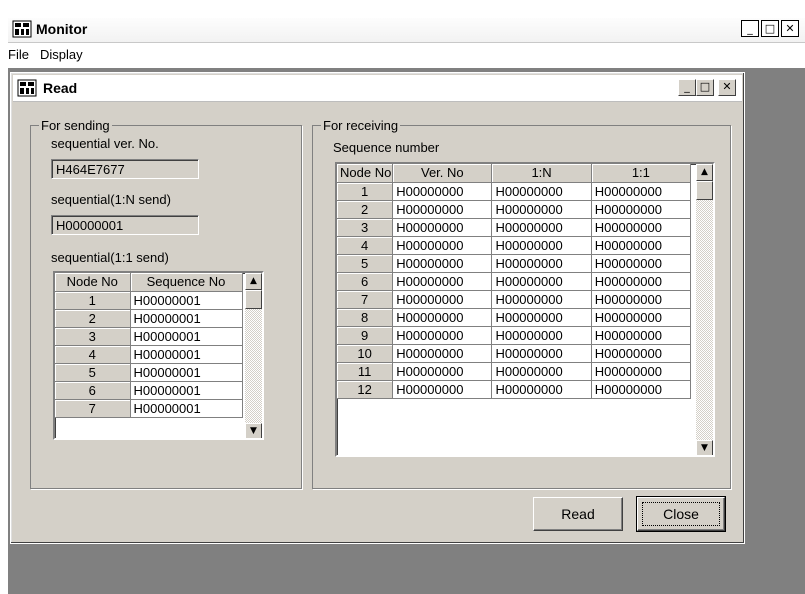 The height and width of the screenshot is (594, 805). Describe the element at coordinates (687, 87) in the screenshot. I see `read-minimize-button: _` at that location.